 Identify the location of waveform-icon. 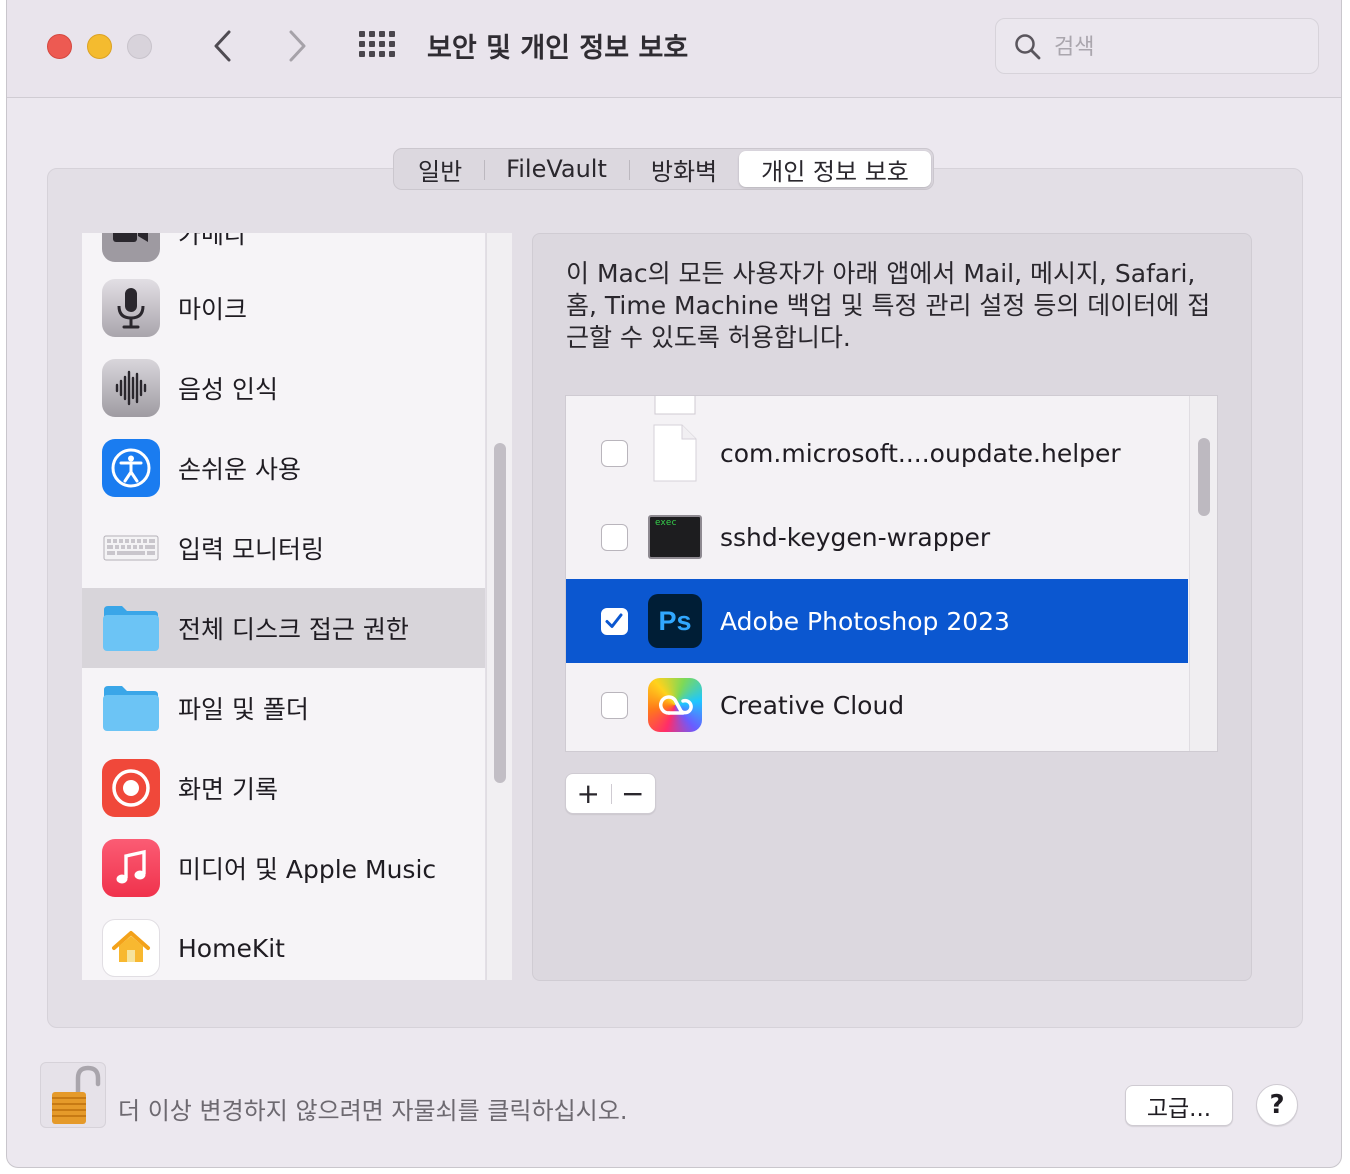
(131, 388).